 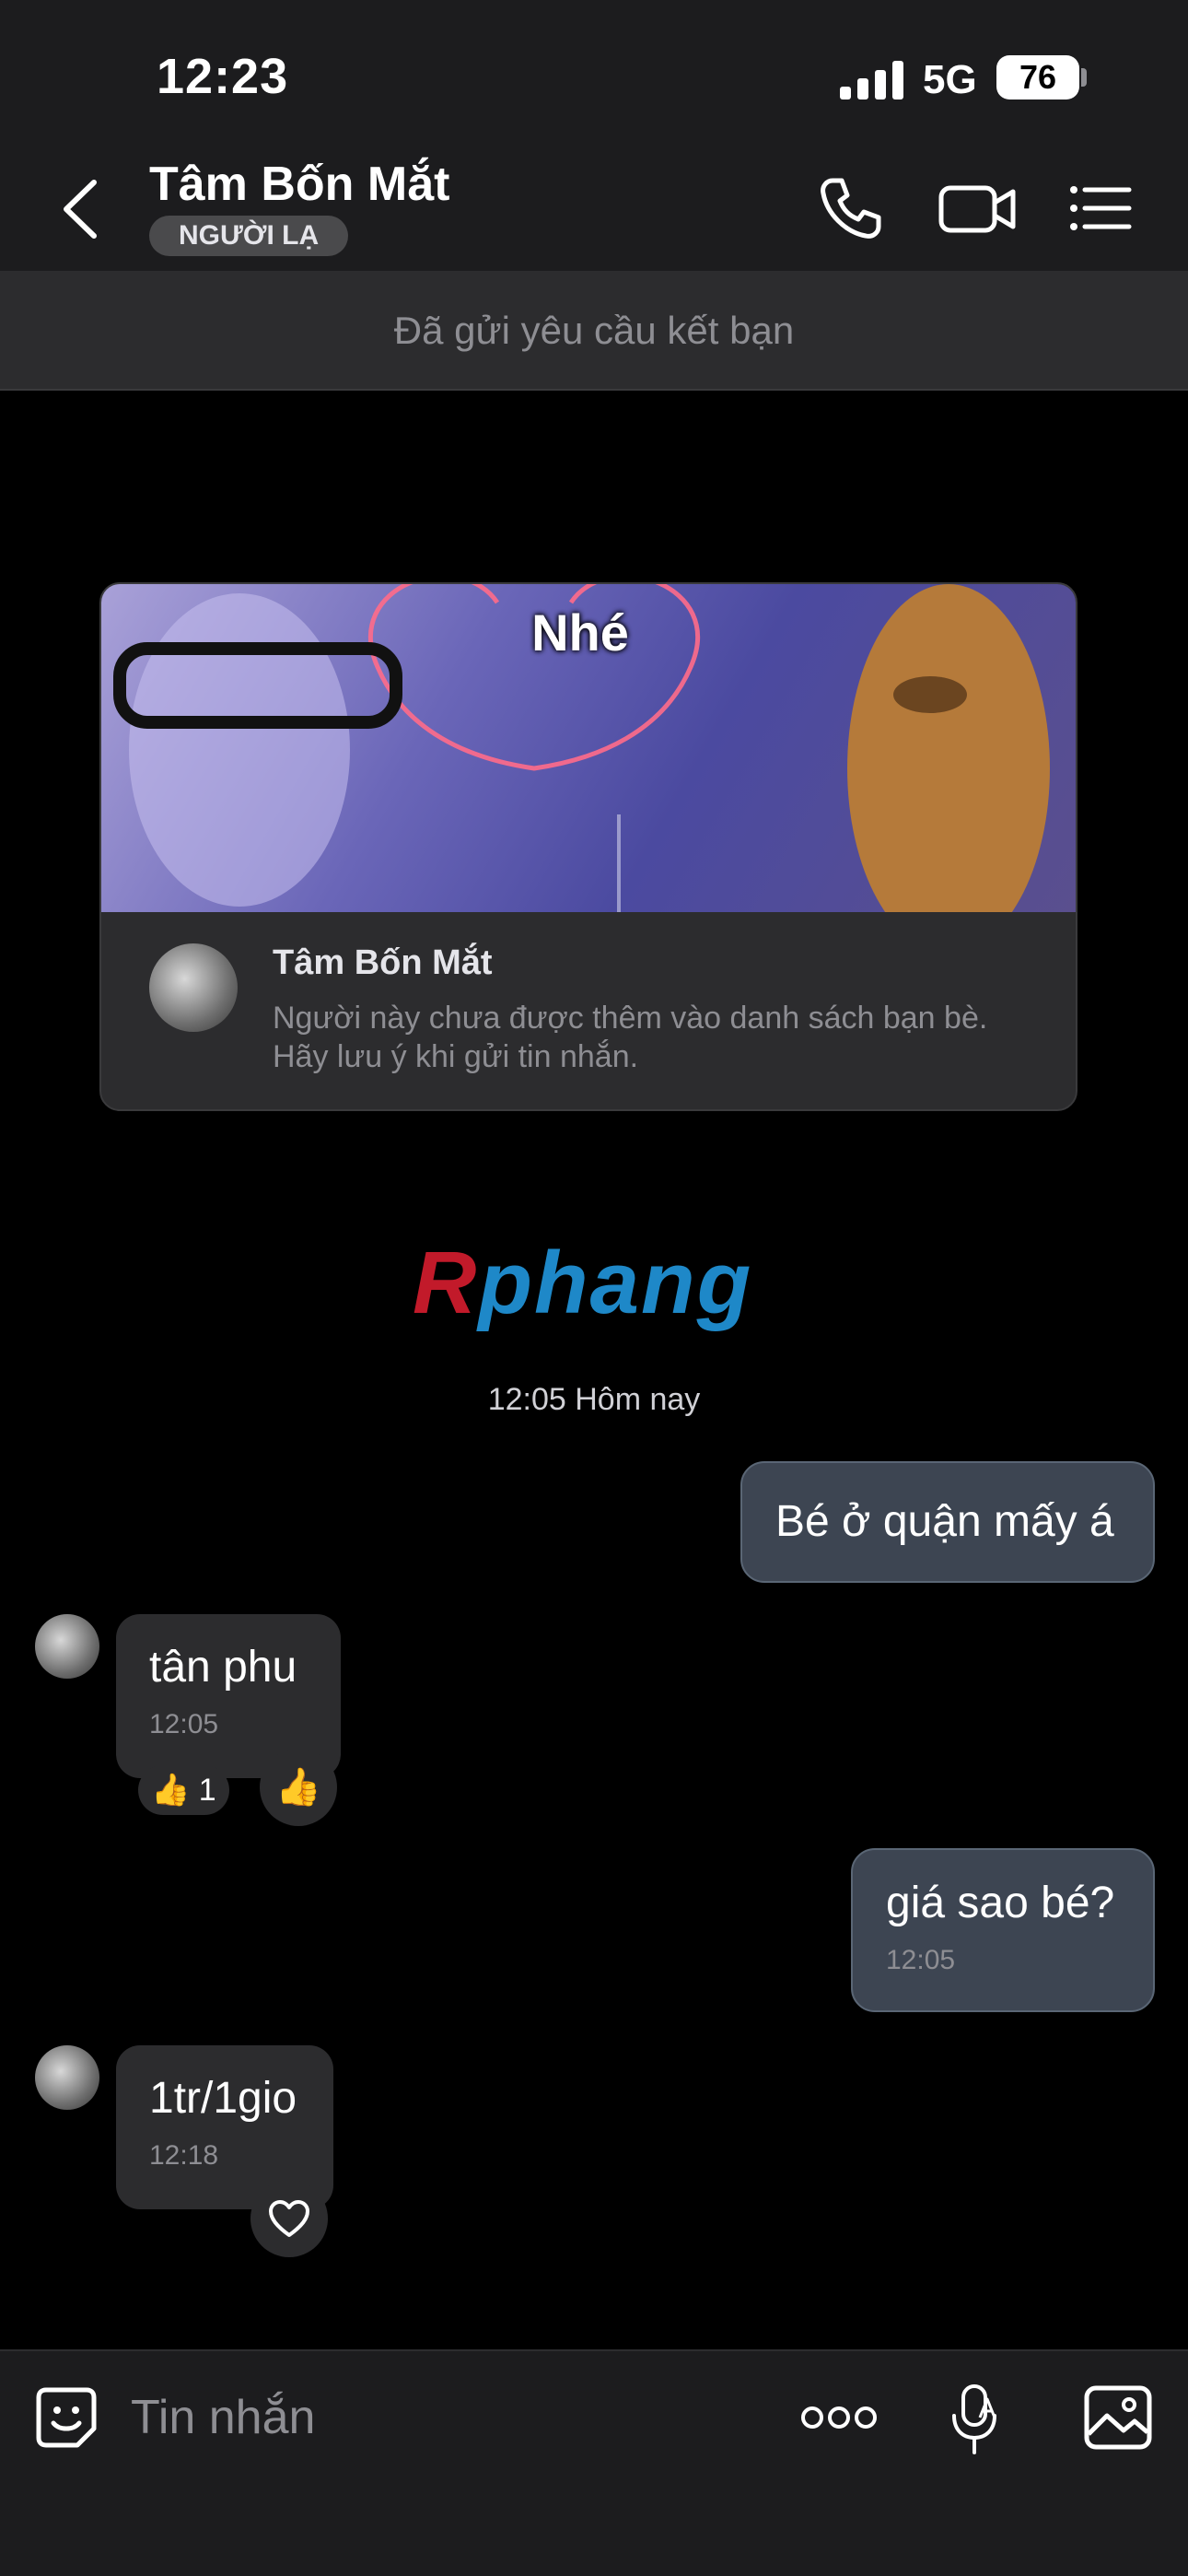 I want to click on reaction-count: 1, so click(x=207, y=1790).